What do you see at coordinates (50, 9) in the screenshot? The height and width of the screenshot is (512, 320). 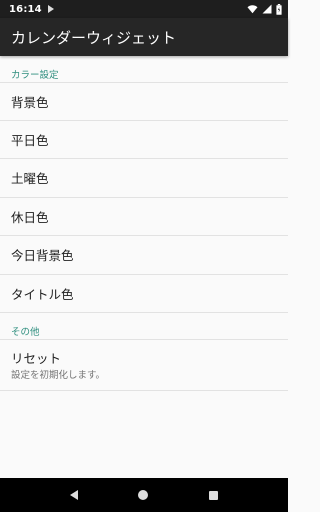 I see `play-store-icon` at bounding box center [50, 9].